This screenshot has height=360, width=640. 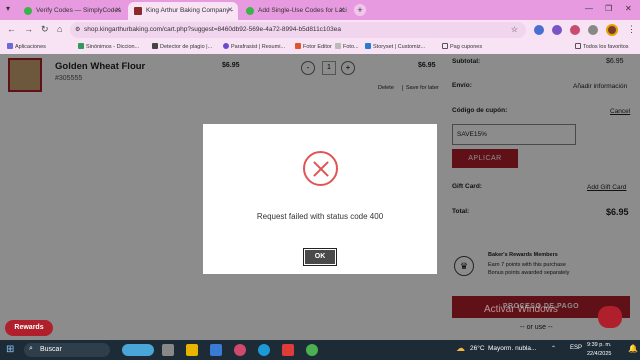 I want to click on bookmark-star-icon: ☆, so click(x=514, y=29).